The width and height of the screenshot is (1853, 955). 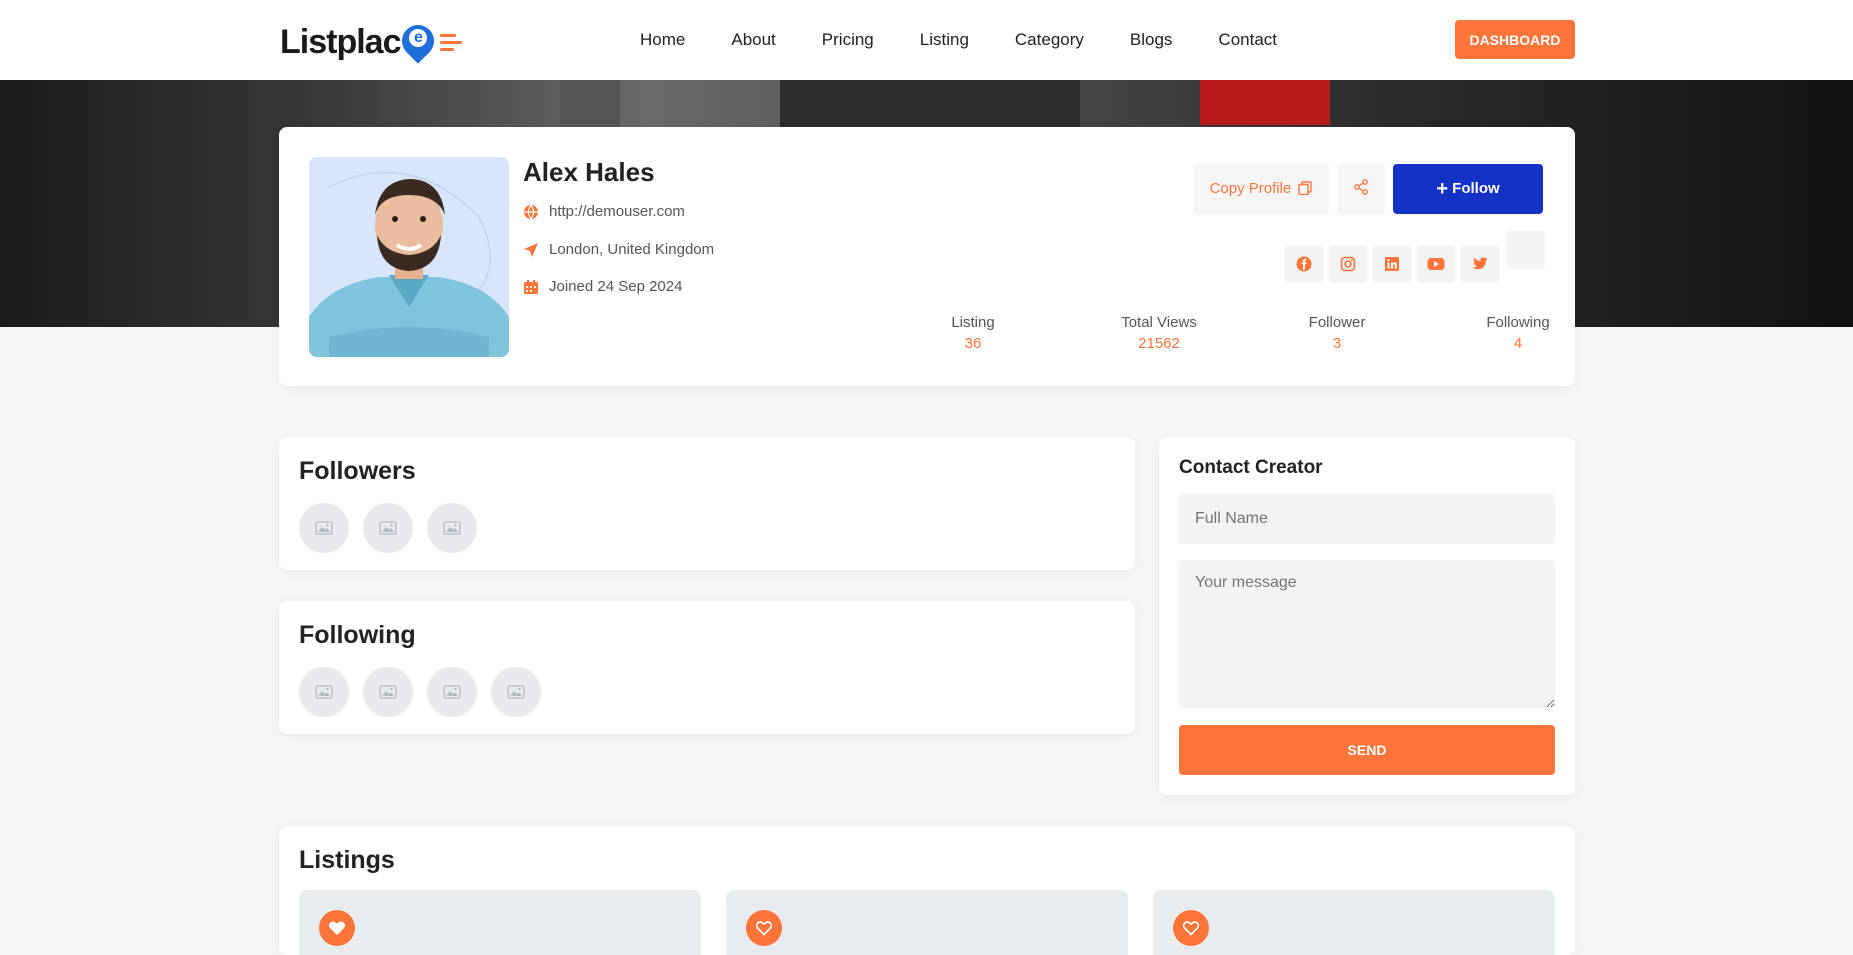 I want to click on follow-button: + Follow, so click(x=1468, y=189).